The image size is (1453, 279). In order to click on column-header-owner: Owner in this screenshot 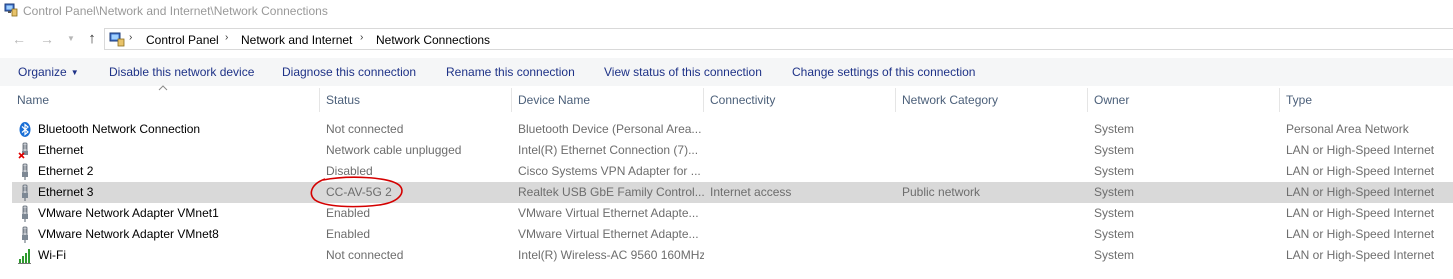, I will do `click(1183, 100)`.